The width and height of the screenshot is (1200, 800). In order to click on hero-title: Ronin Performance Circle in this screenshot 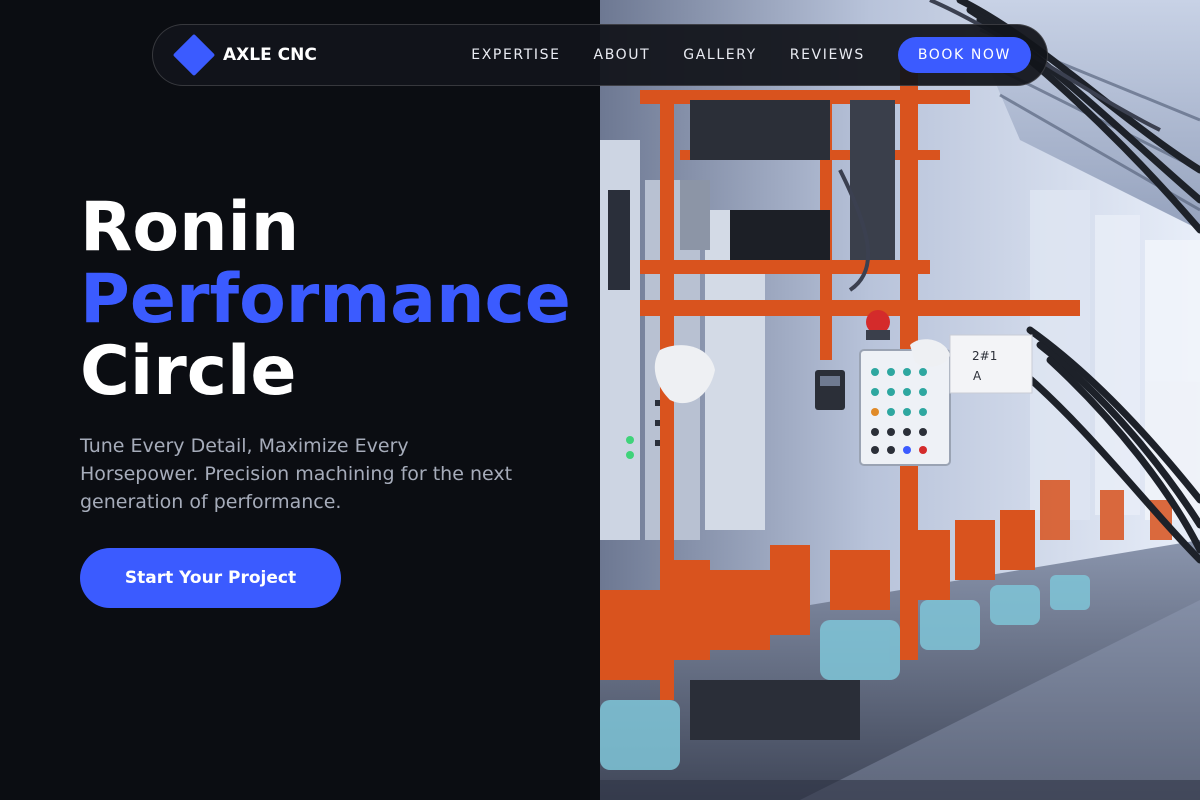, I will do `click(325, 300)`.